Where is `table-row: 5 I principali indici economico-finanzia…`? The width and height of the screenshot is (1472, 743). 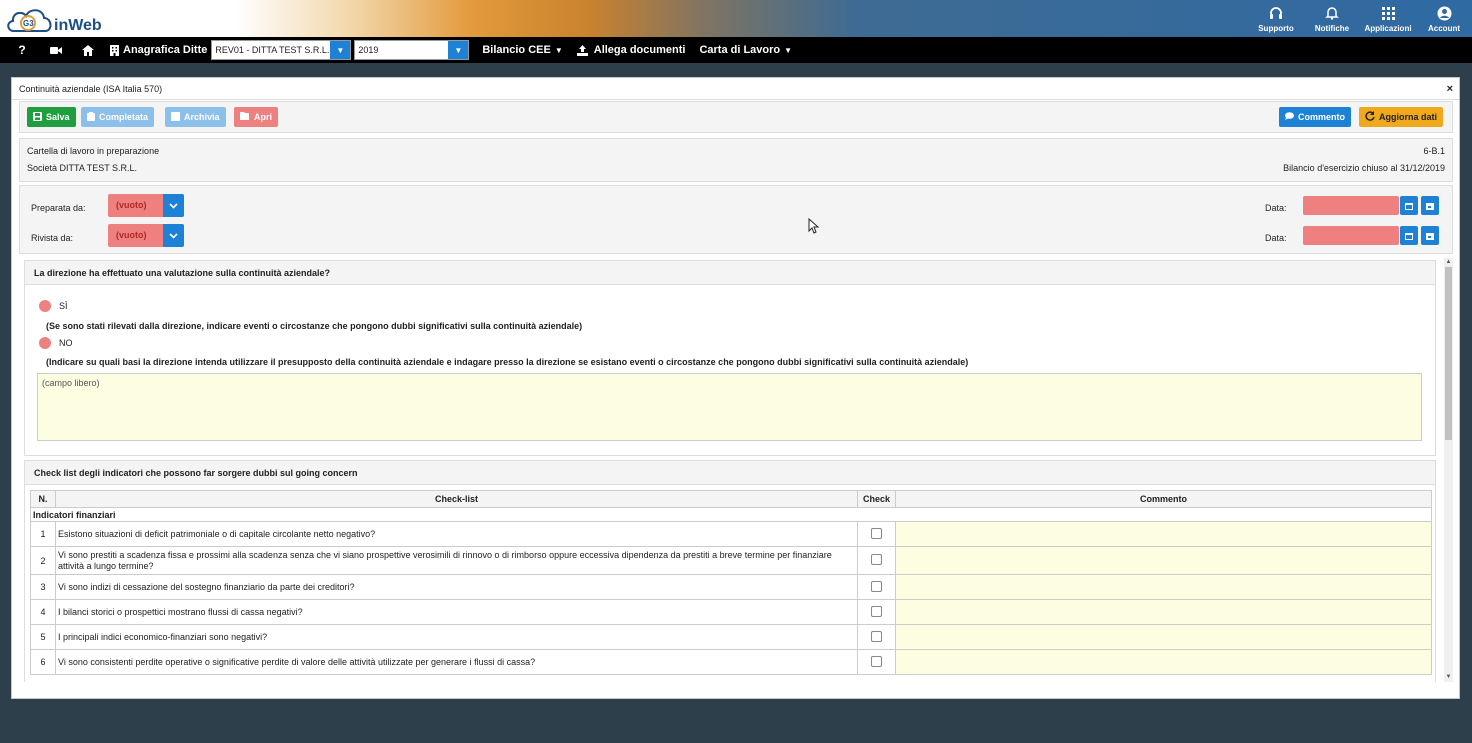
table-row: 5 I principali indici economico-finanzia… is located at coordinates (731, 637).